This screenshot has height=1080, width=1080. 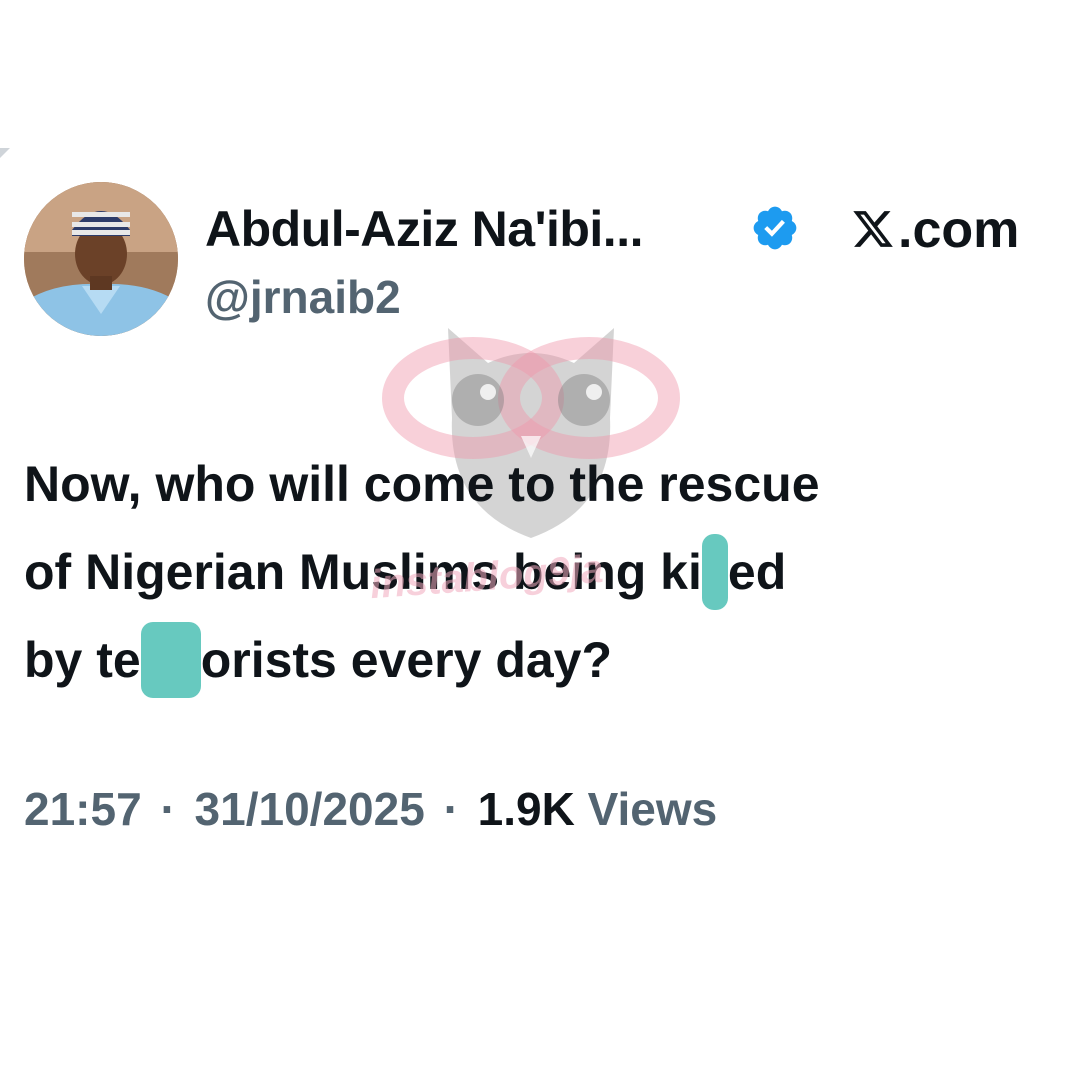 What do you see at coordinates (5, 153) in the screenshot?
I see `corner-mark` at bounding box center [5, 153].